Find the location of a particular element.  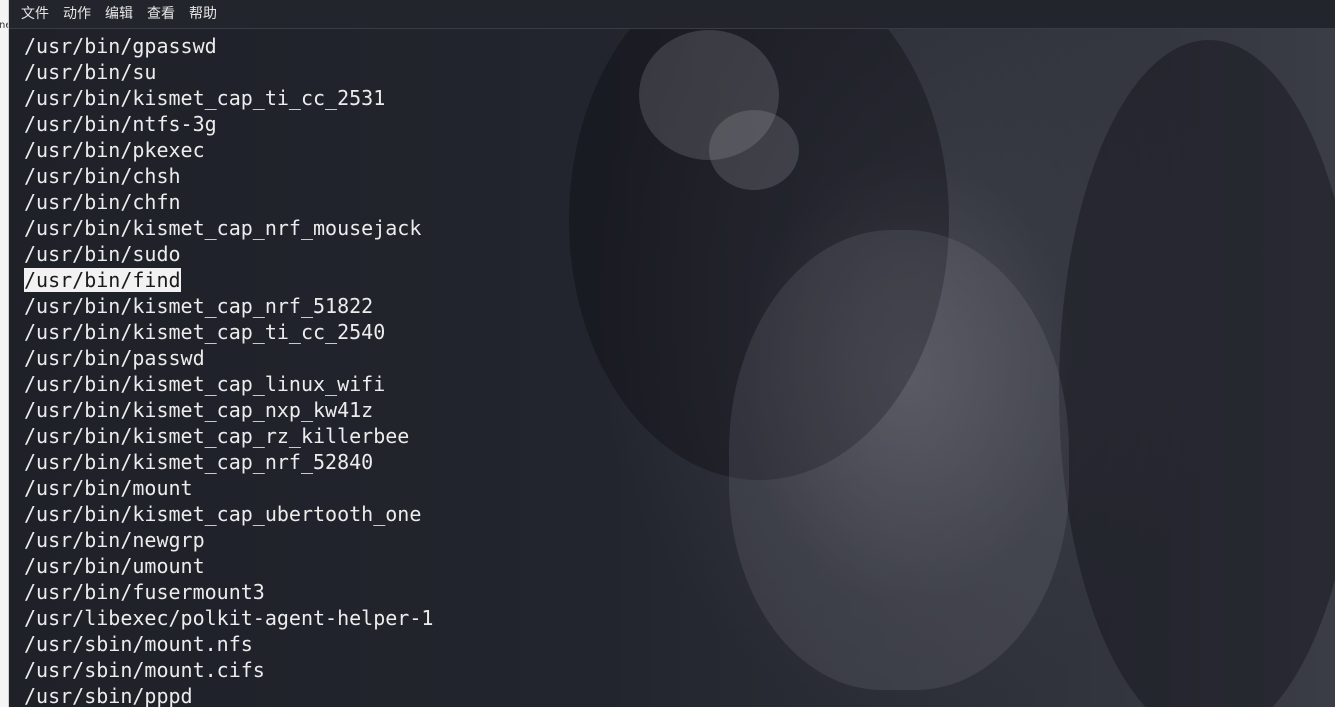

terminal-line: /usr/bin/kismet_cap_ti_cc_2540 is located at coordinates (228, 332).